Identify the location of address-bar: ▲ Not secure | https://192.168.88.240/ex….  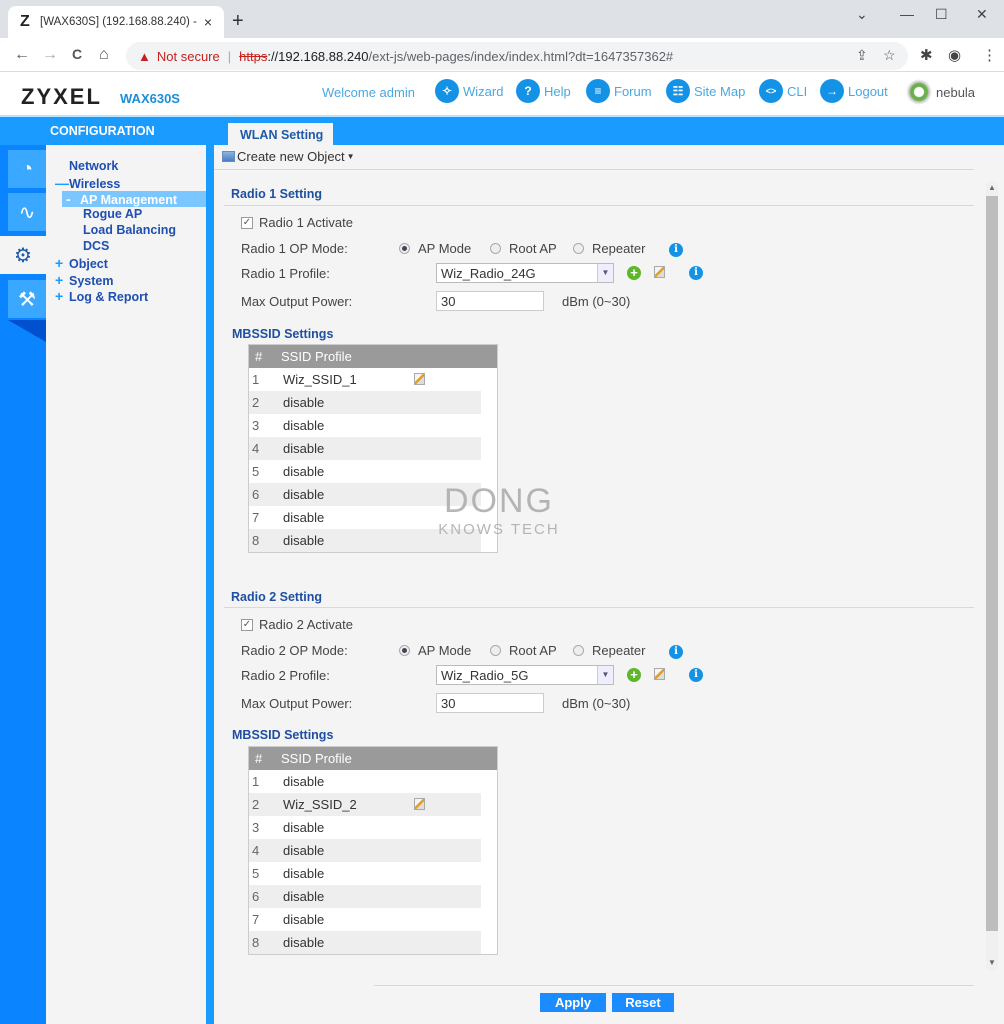
(517, 56).